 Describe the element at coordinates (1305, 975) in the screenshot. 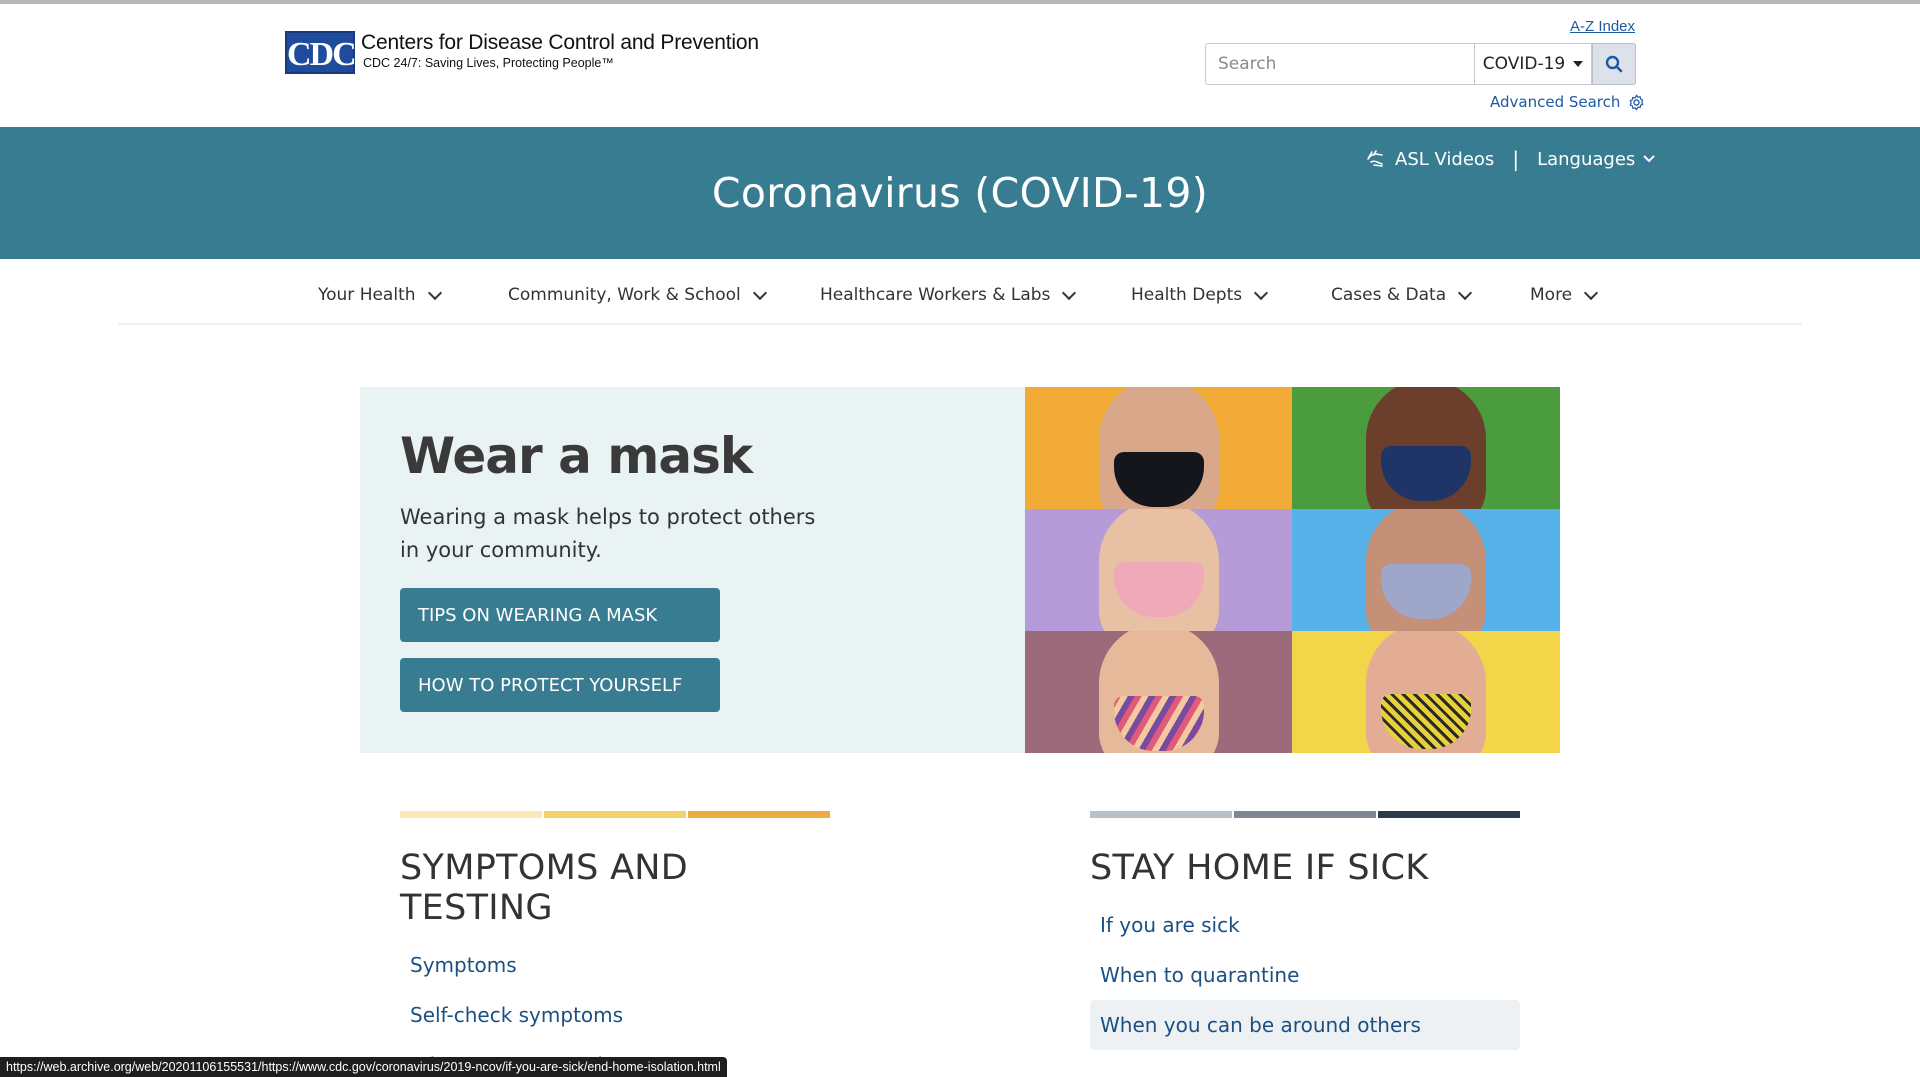

I see `when-to-quarantine-link: When to quarantine` at that location.